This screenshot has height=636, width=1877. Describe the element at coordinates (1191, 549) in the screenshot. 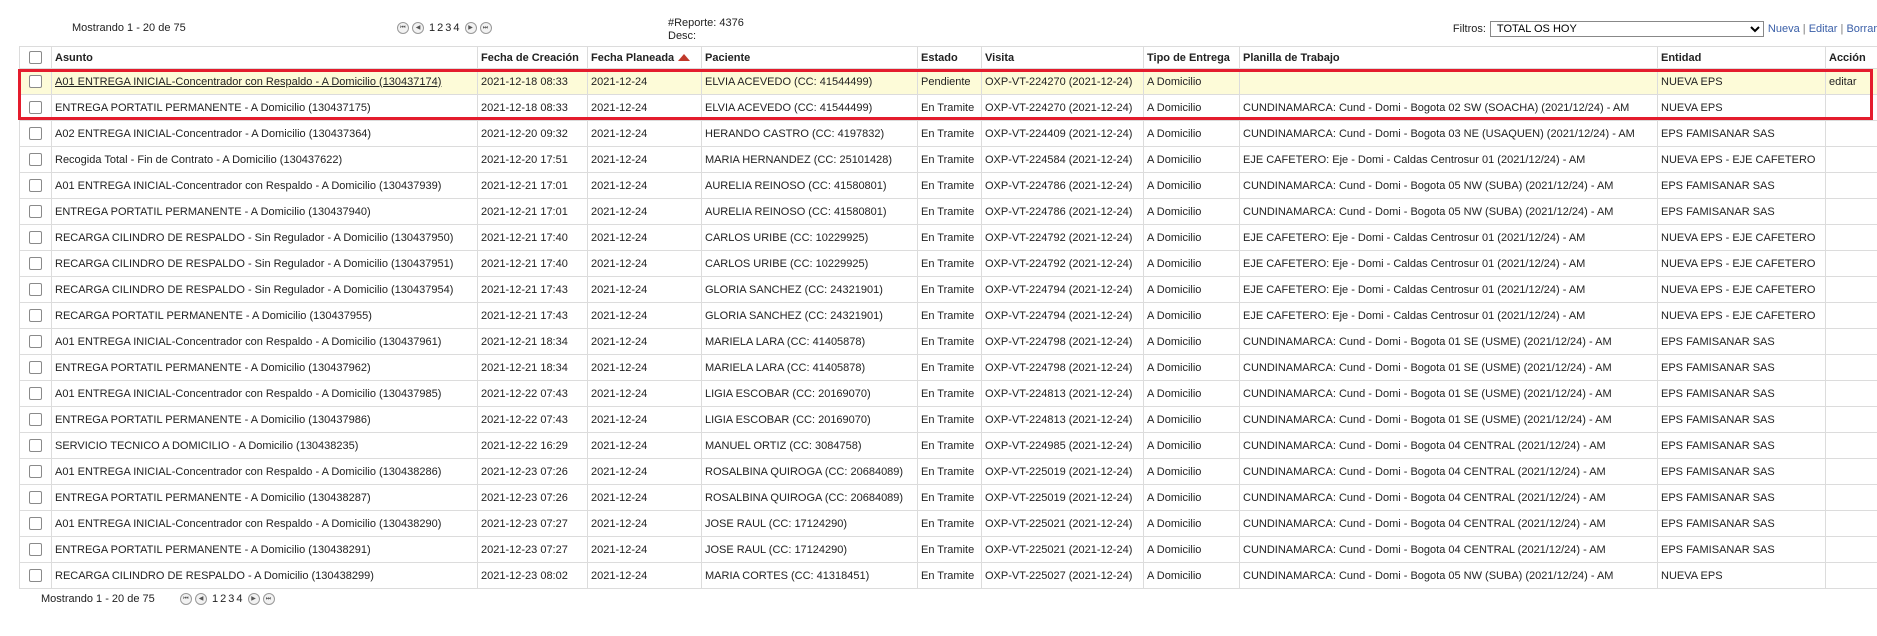

I see `cell-tipo-entrega: A Domicilio` at that location.